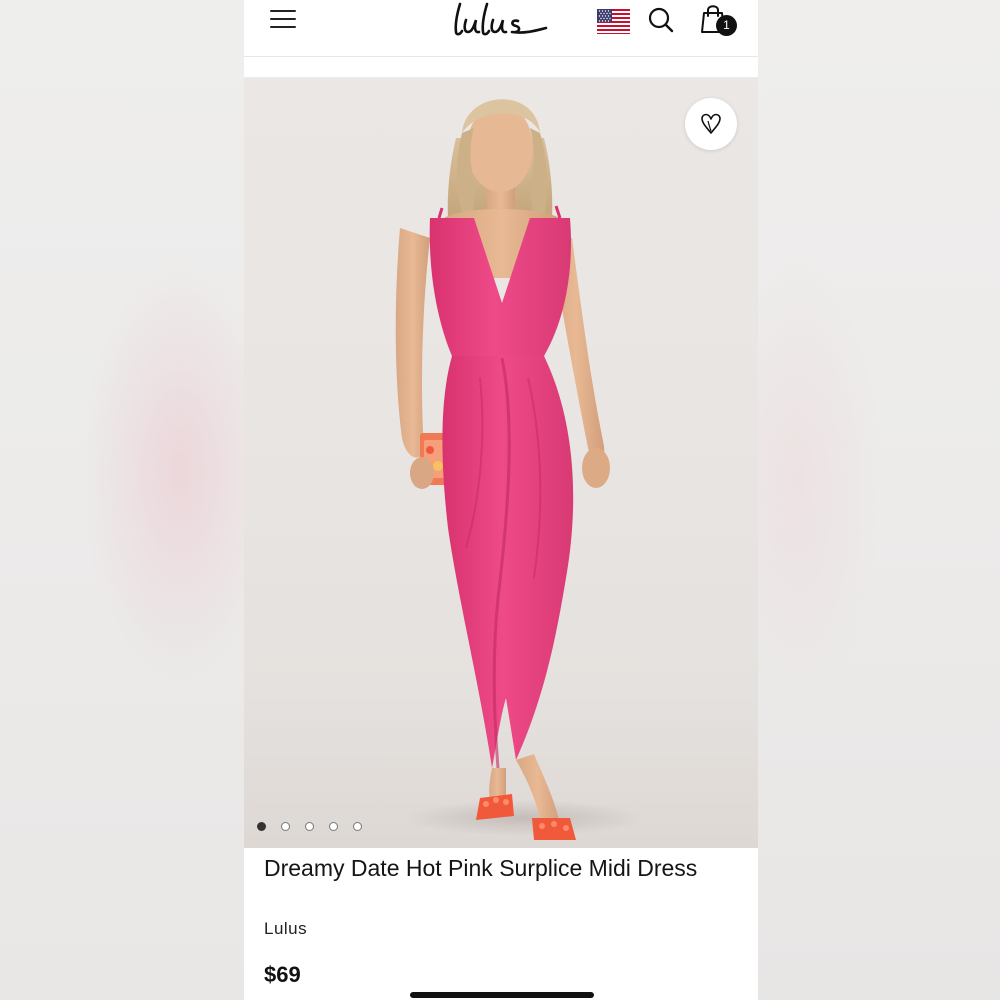 The image size is (1000, 1000). I want to click on site-header: 1, so click(501, 28).